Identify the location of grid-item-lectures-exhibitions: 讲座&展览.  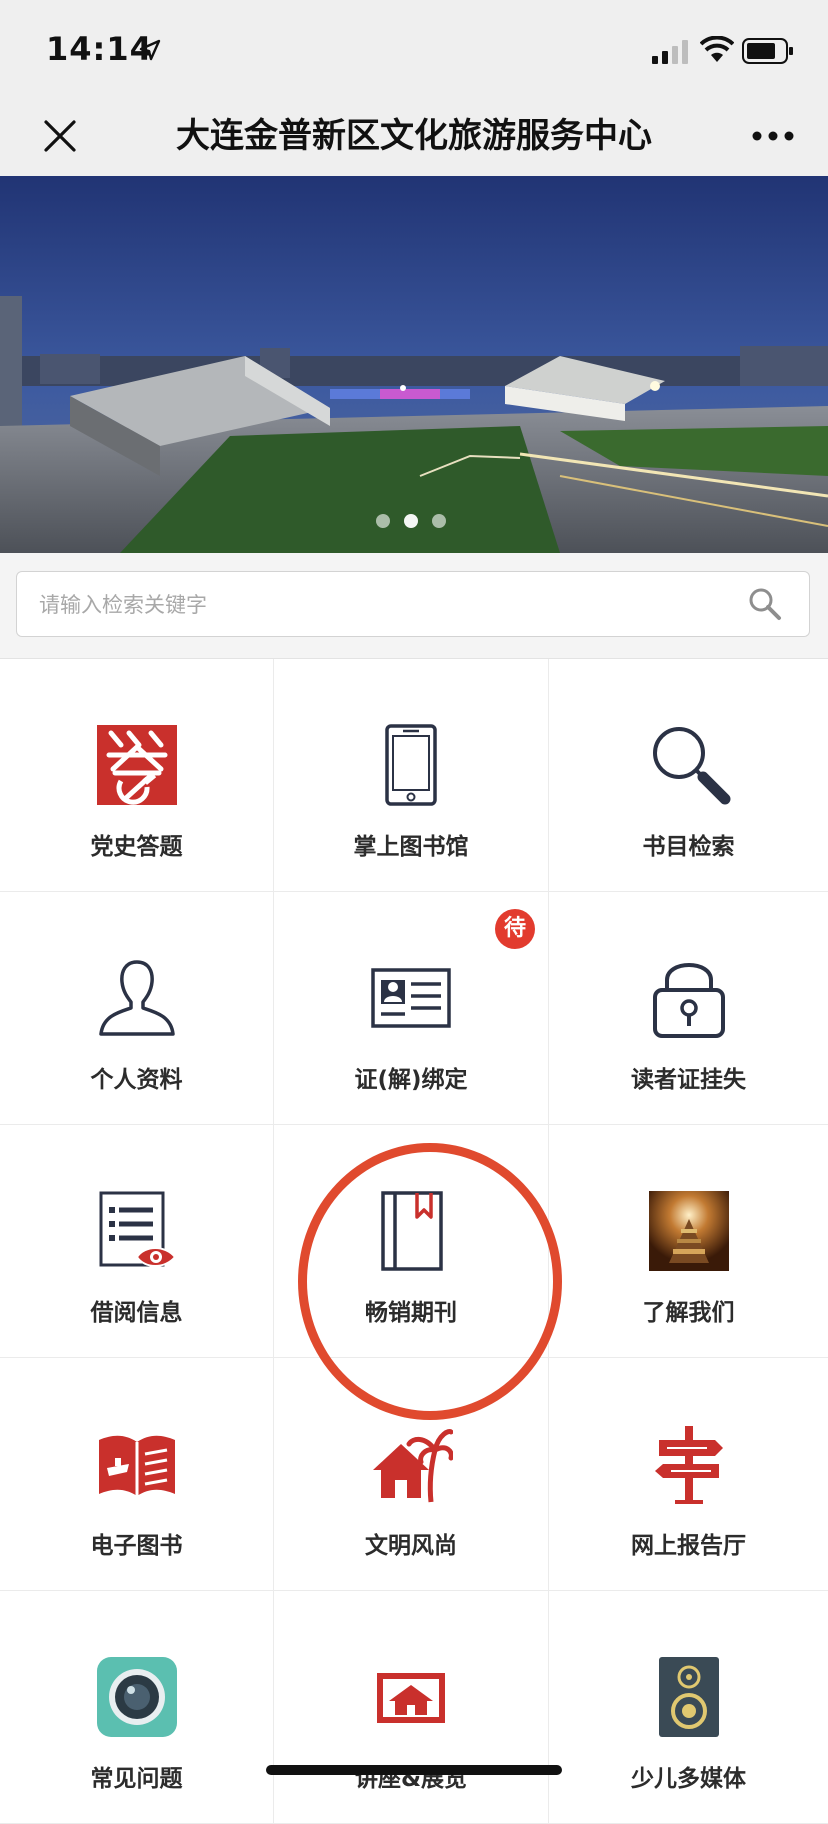
(411, 1707).